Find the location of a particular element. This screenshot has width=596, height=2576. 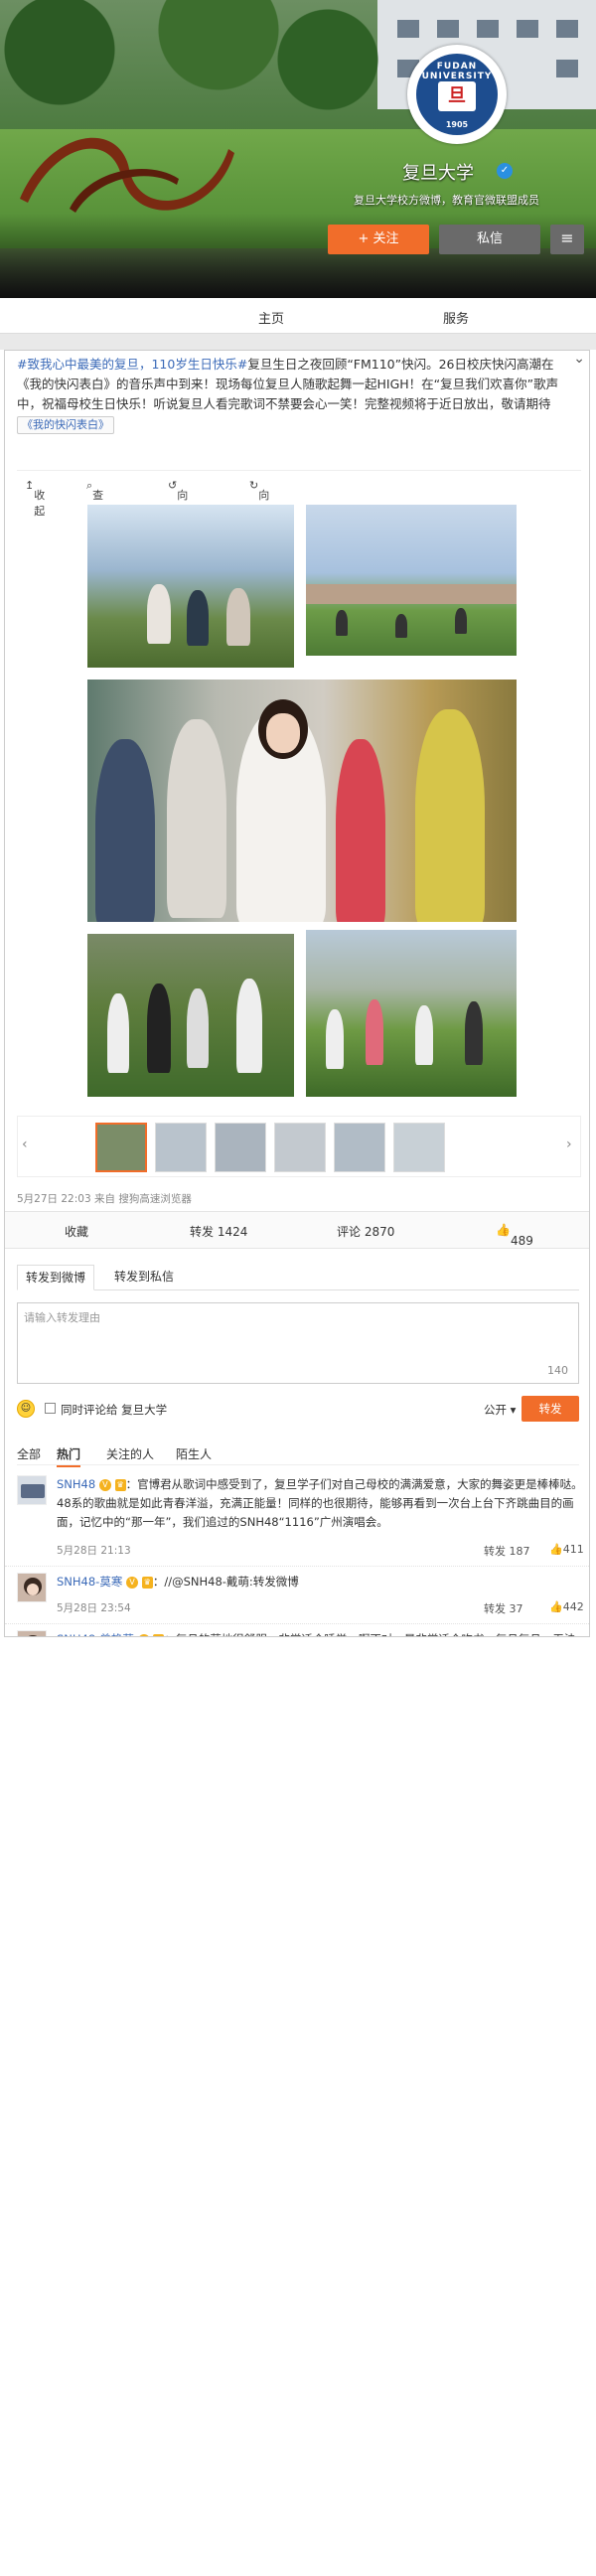

sculpture-image is located at coordinates (127, 175).